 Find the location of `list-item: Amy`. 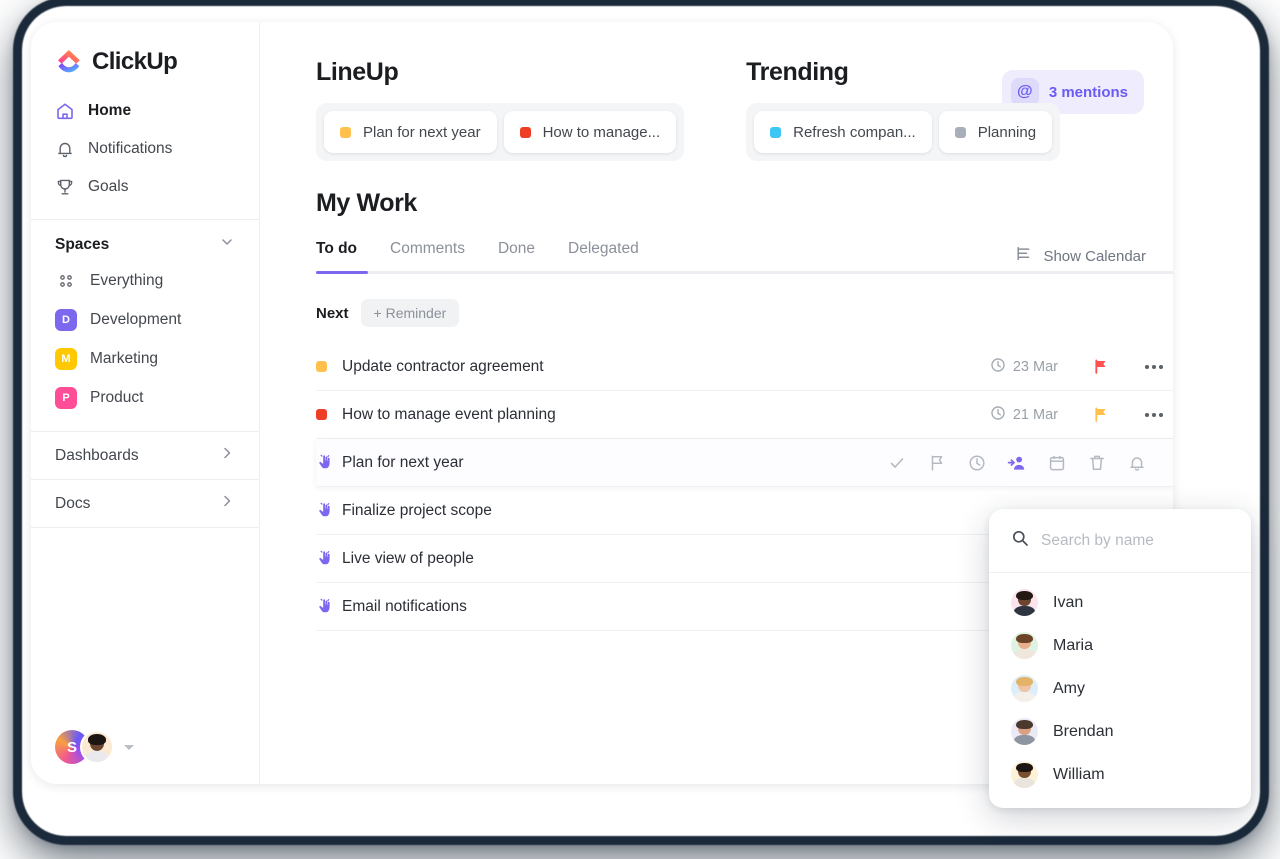

list-item: Amy is located at coordinates (1120, 688).